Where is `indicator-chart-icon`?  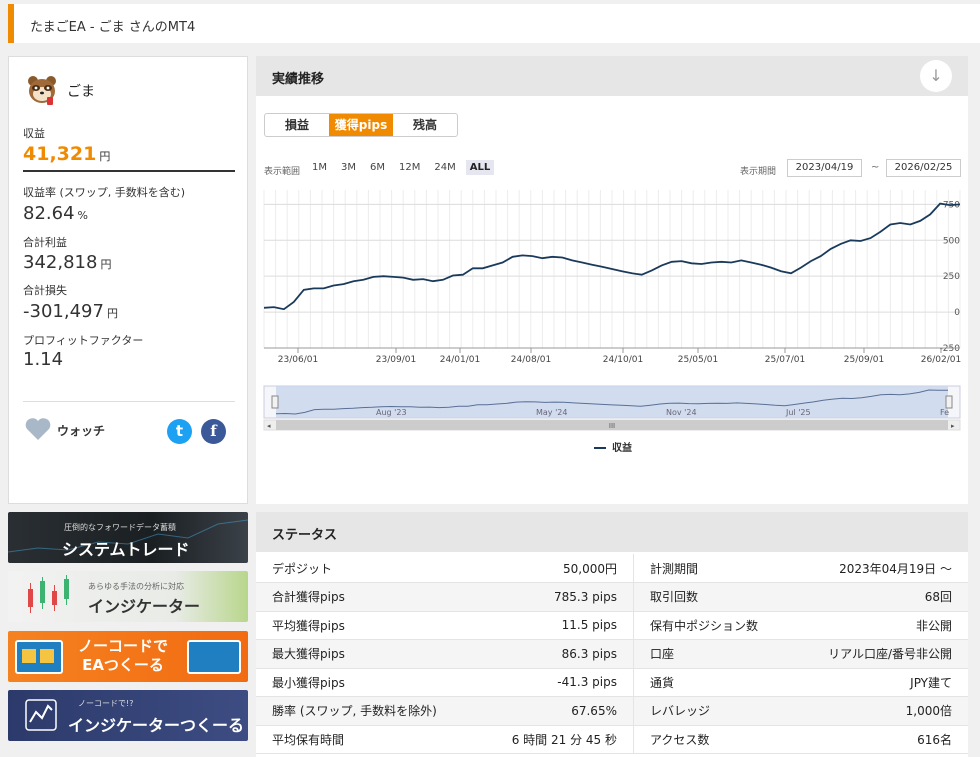 indicator-chart-icon is located at coordinates (41, 715).